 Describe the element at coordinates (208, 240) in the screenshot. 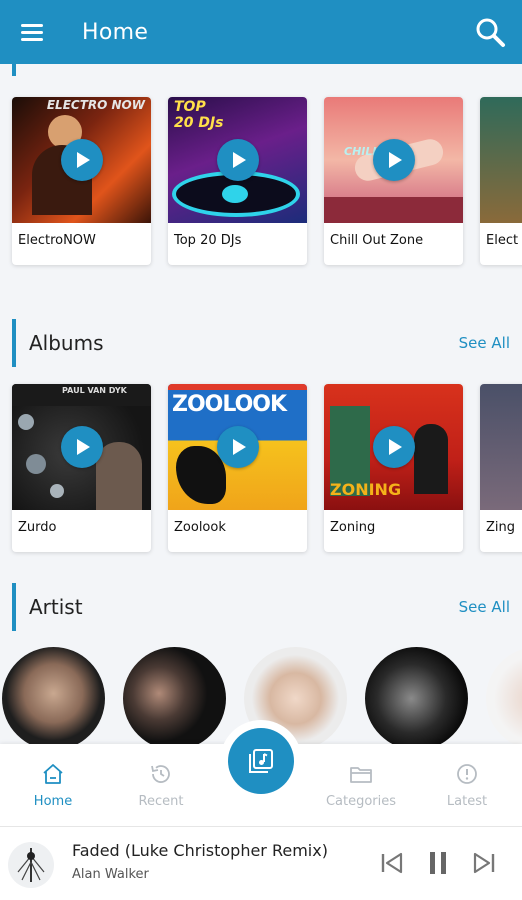

I see `playlist-title: Top 20 DJs` at that location.